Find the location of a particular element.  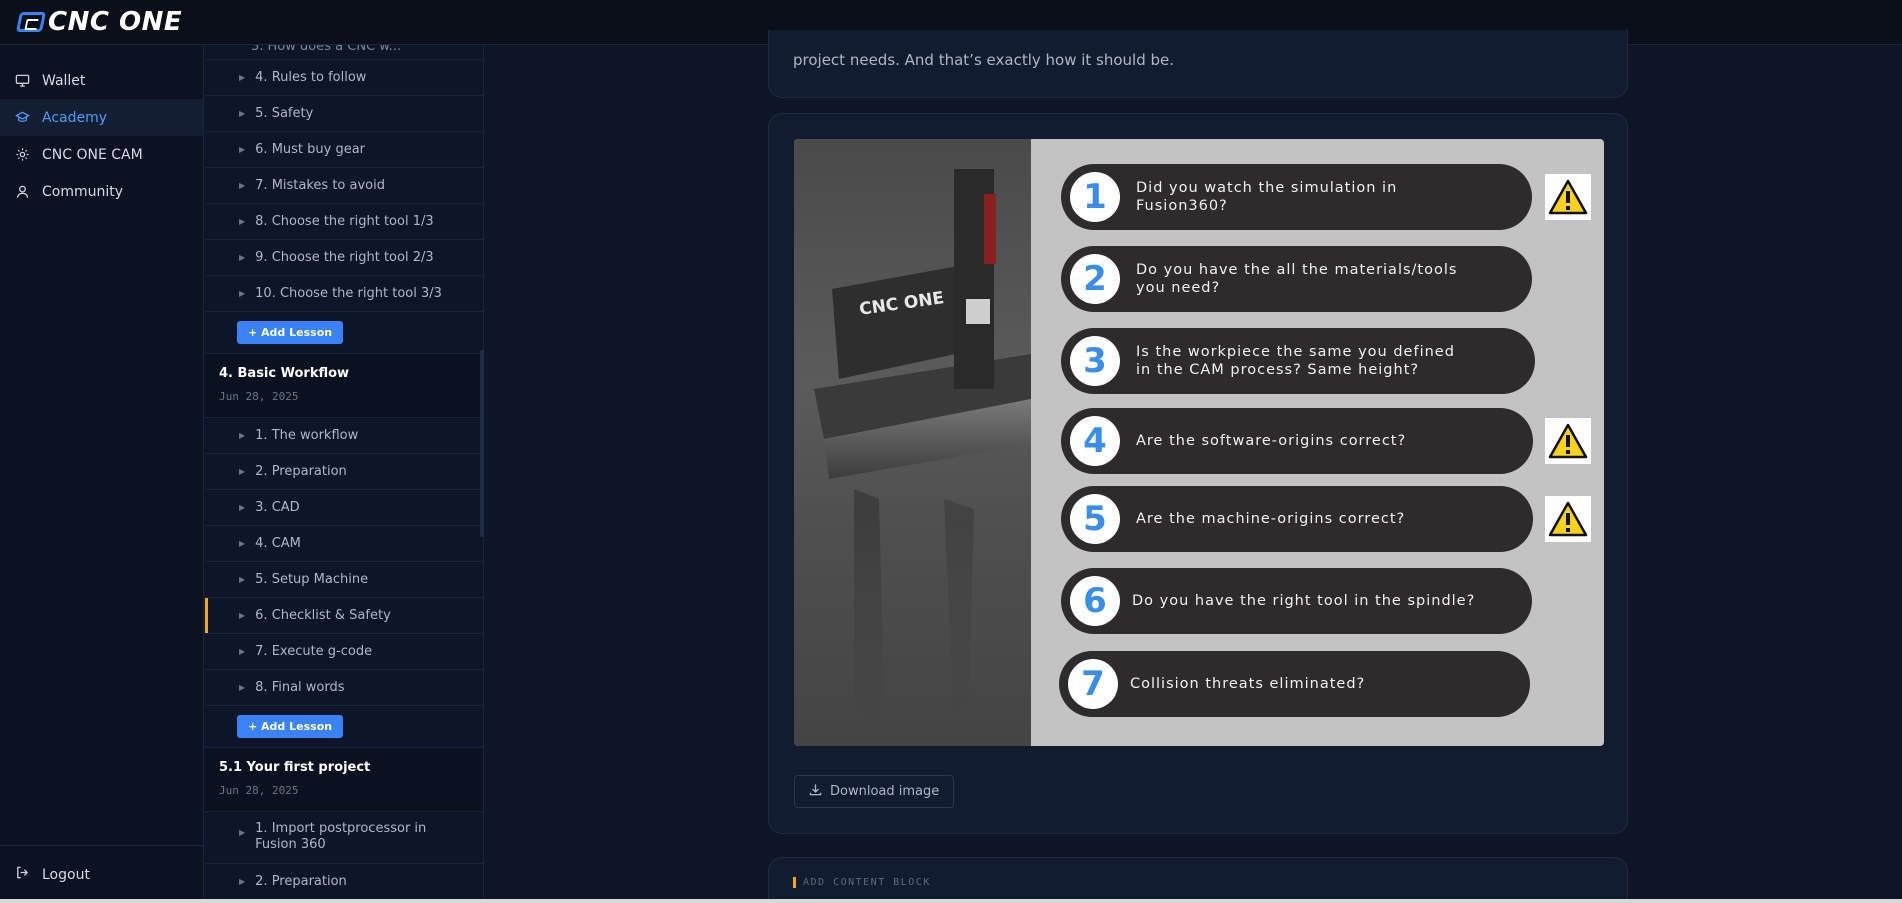

nav-item-community: Community is located at coordinates (101, 191).